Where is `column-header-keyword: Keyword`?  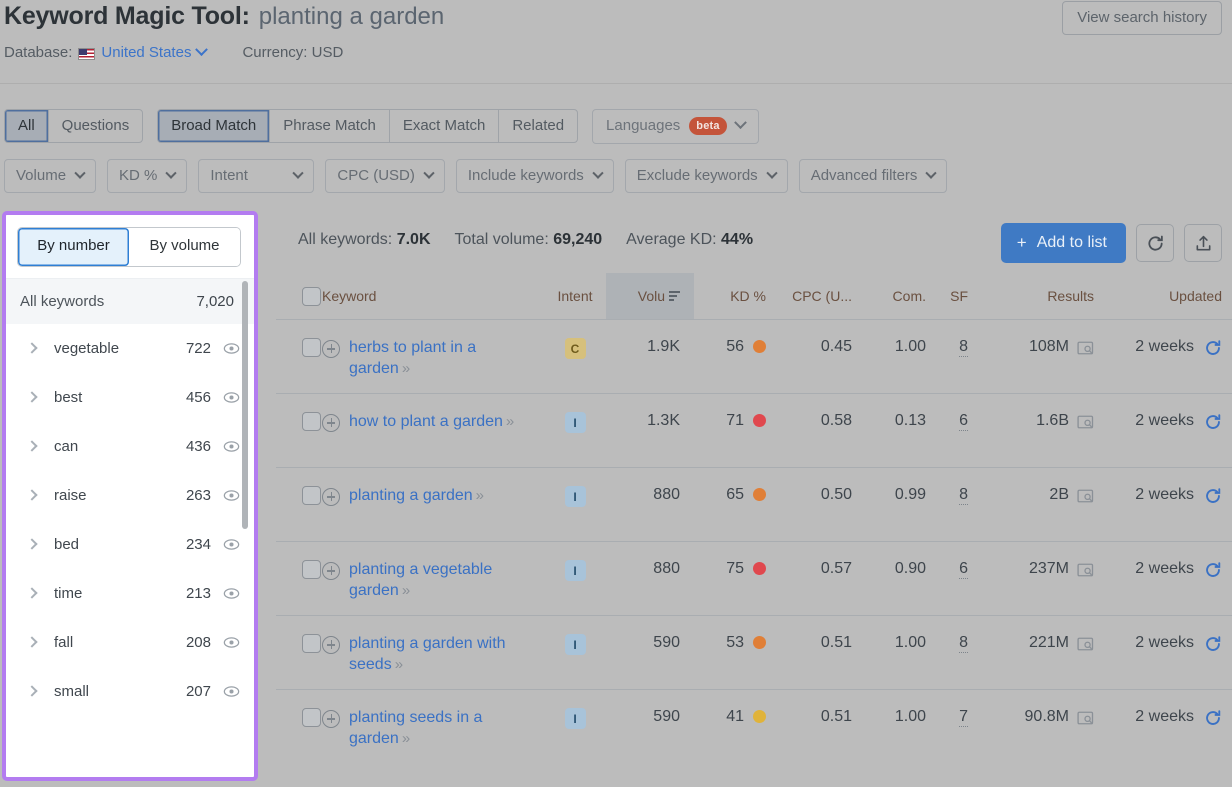 column-header-keyword: Keyword is located at coordinates (433, 296).